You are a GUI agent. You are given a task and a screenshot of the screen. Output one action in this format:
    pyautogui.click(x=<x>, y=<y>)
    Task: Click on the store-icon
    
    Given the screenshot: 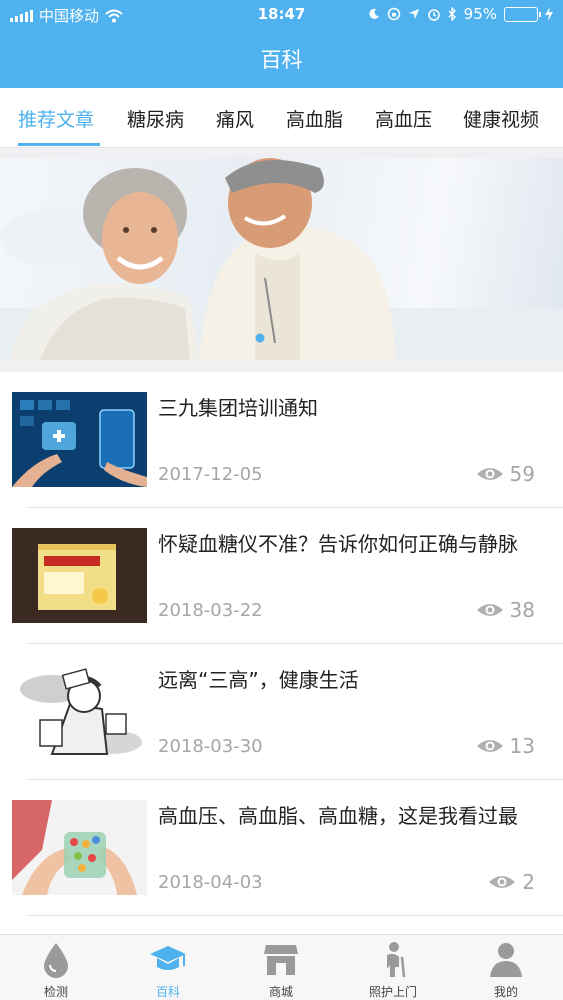 What is the action you would take?
    pyautogui.click(x=281, y=960)
    